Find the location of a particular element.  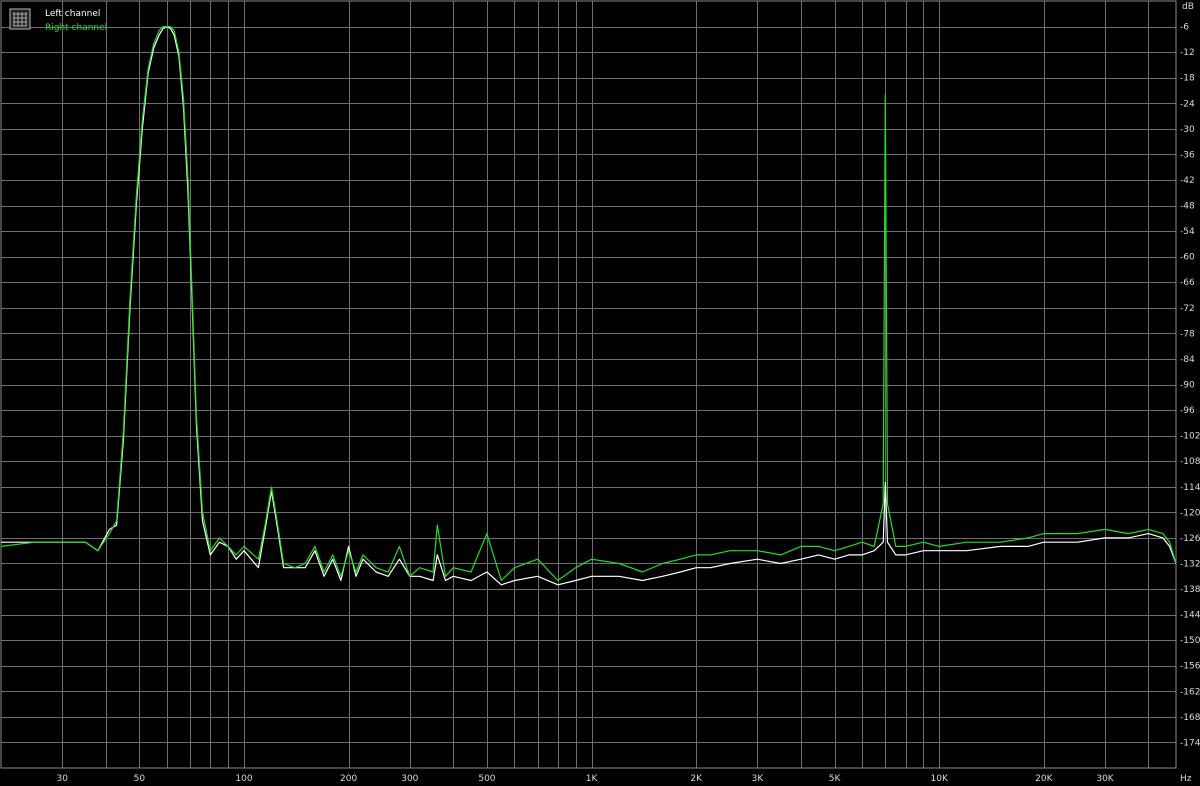

y-tick-label: -48 is located at coordinates (1187, 207).